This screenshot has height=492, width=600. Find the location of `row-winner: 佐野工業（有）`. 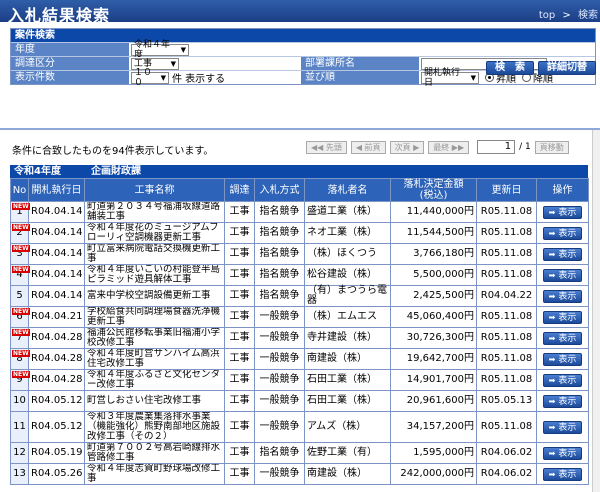

row-winner: 佐野工業（有） is located at coordinates (347, 453).